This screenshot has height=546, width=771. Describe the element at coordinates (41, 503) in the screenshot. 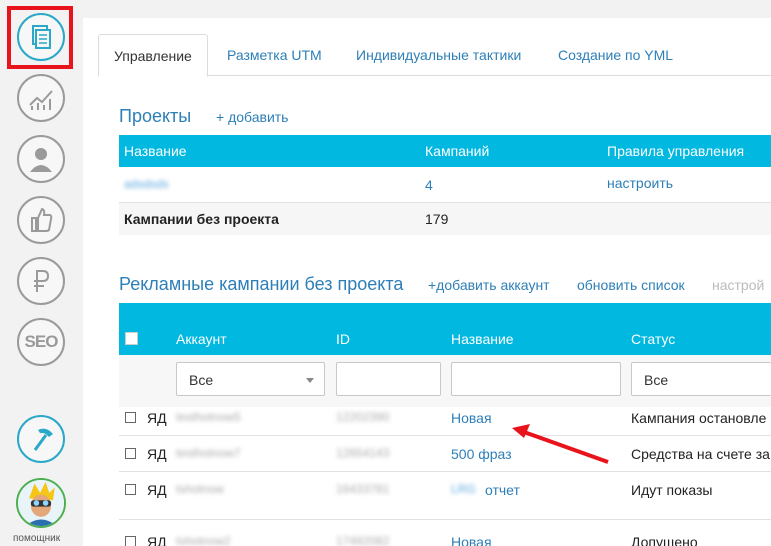

I see `helper-avatar` at that location.